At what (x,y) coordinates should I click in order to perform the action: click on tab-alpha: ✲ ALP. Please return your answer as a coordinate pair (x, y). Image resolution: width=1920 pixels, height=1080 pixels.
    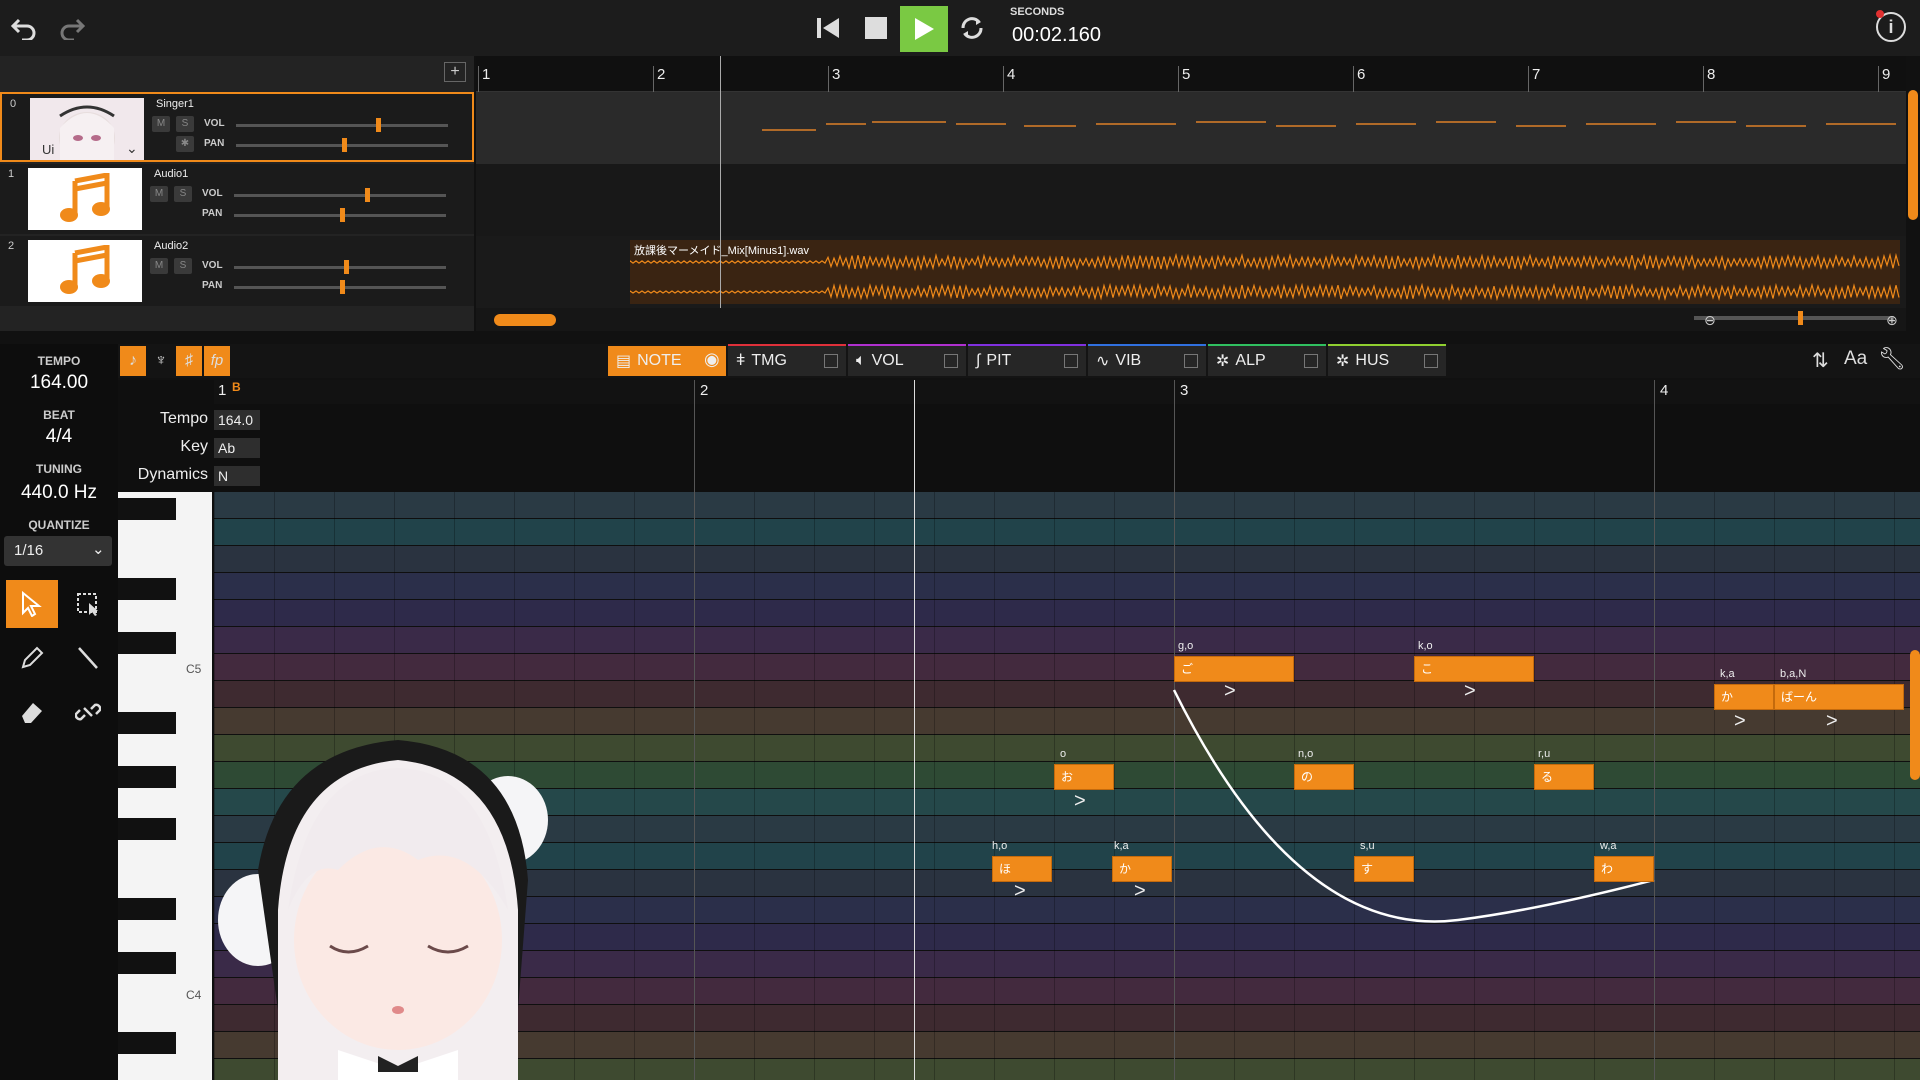
    Looking at the image, I should click on (1267, 360).